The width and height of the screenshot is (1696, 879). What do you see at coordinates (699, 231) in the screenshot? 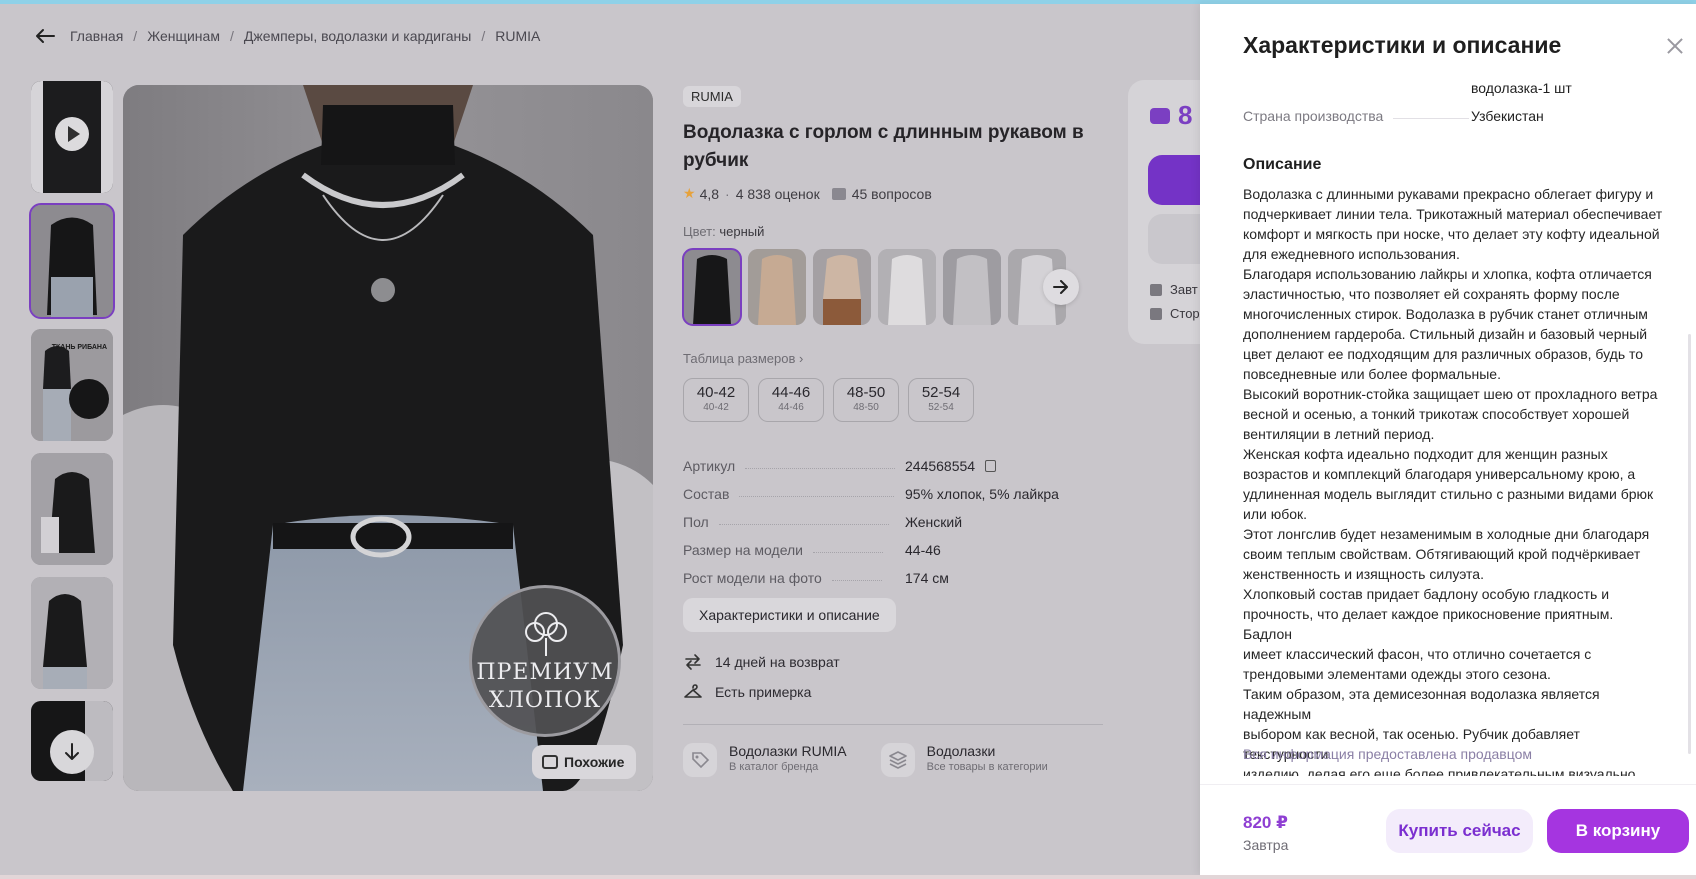
I see `color-label-key: Цвет:` at bounding box center [699, 231].